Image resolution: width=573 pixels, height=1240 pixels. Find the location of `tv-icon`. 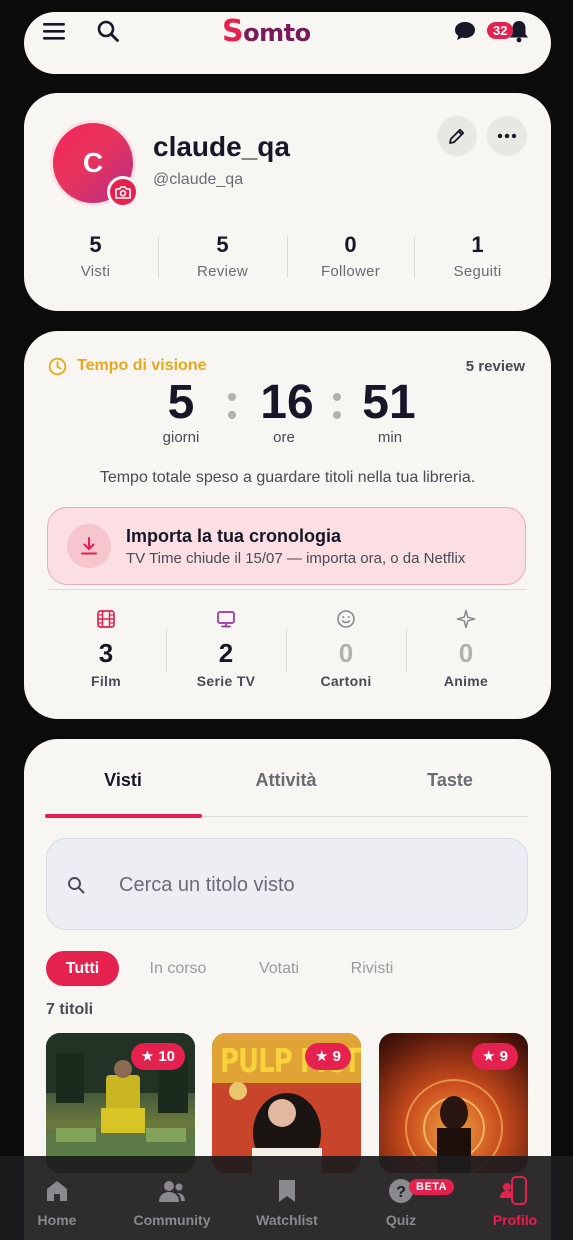

tv-icon is located at coordinates (226, 619).